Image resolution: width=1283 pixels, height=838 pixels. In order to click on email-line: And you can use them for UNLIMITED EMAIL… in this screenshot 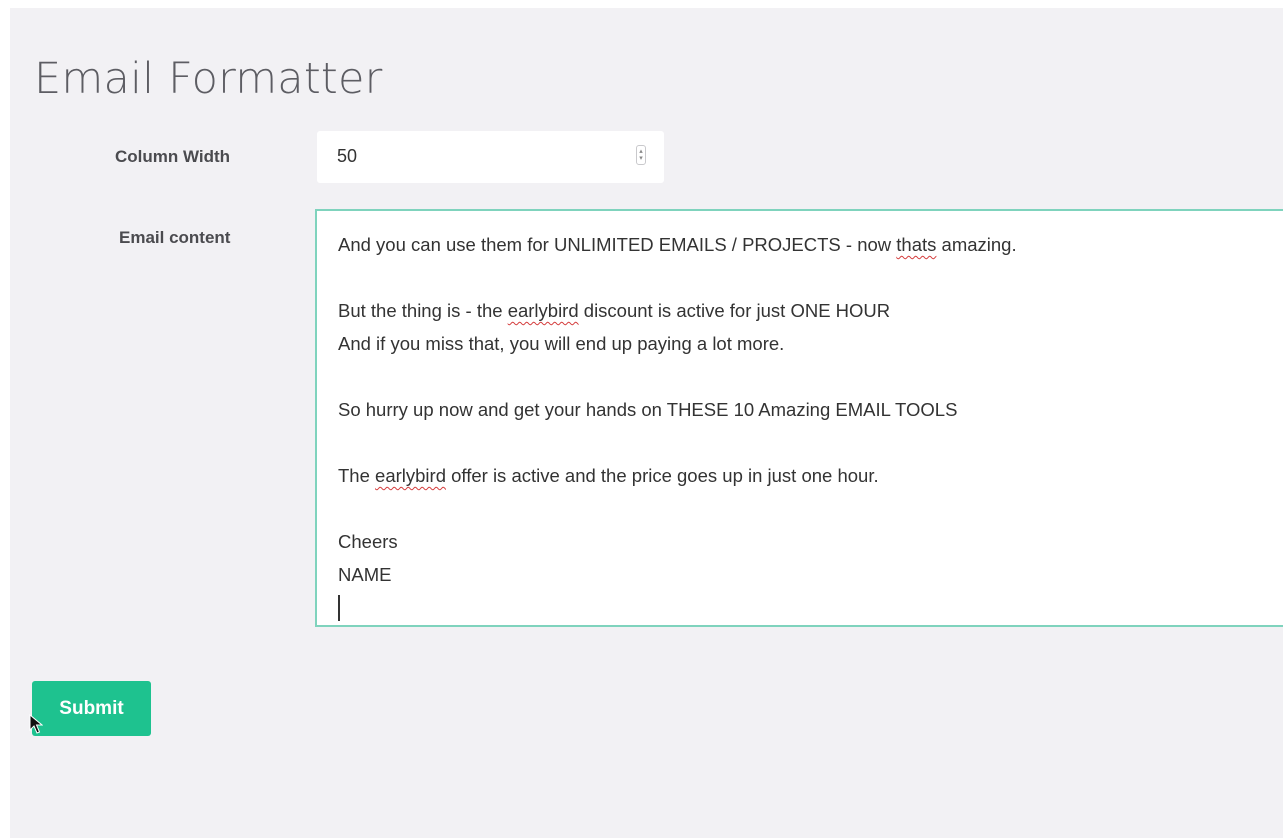, I will do `click(677, 244)`.